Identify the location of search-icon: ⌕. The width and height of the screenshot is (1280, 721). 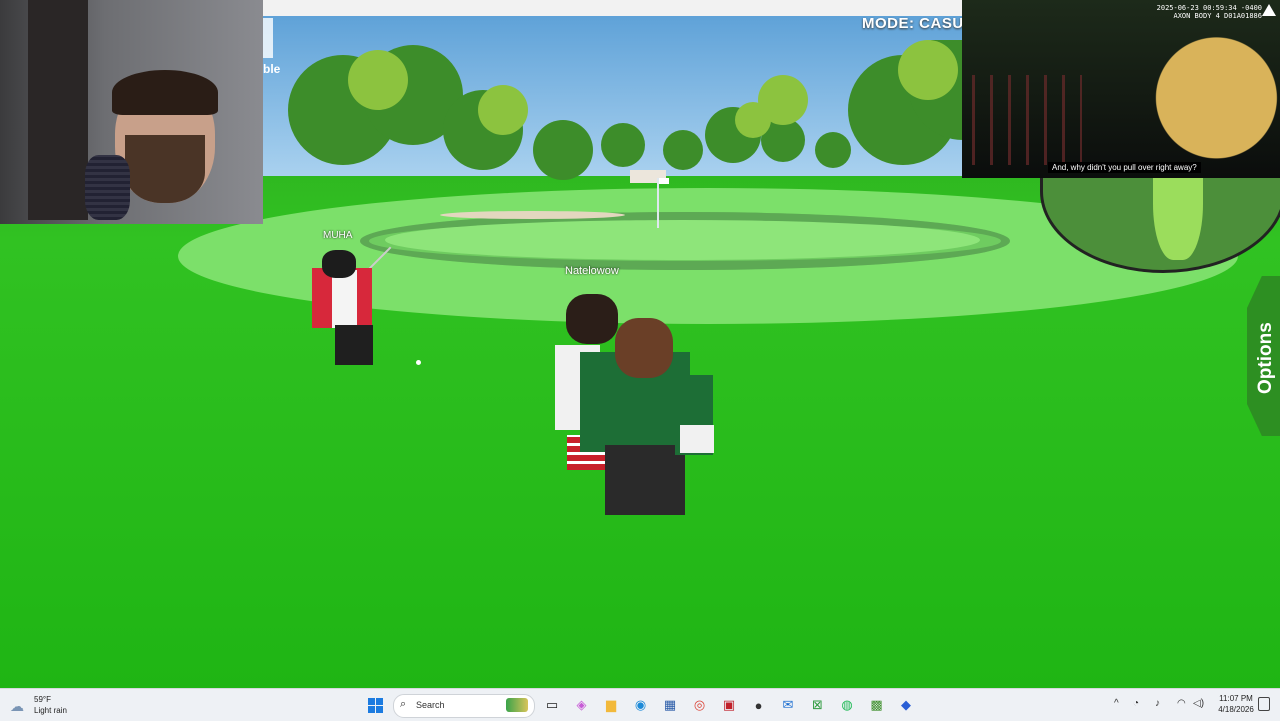
(403, 704).